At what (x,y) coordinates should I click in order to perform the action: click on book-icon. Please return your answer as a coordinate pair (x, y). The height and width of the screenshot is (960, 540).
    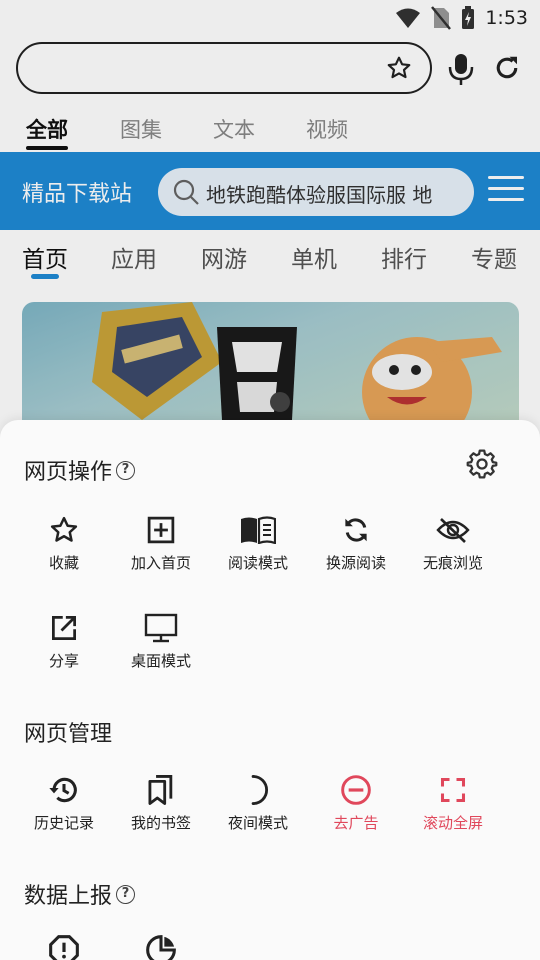
    Looking at the image, I should click on (258, 530).